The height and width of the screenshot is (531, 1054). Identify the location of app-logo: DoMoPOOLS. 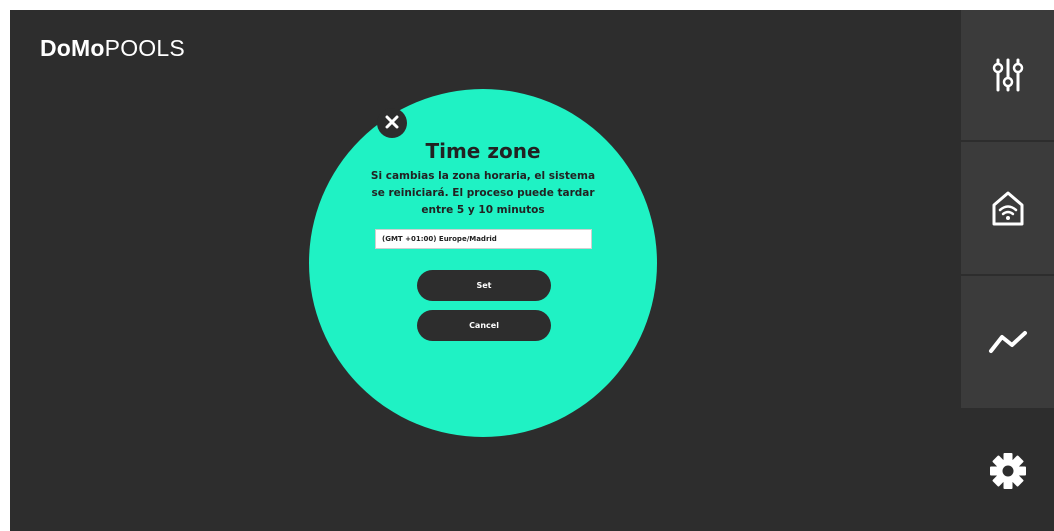
(112, 48).